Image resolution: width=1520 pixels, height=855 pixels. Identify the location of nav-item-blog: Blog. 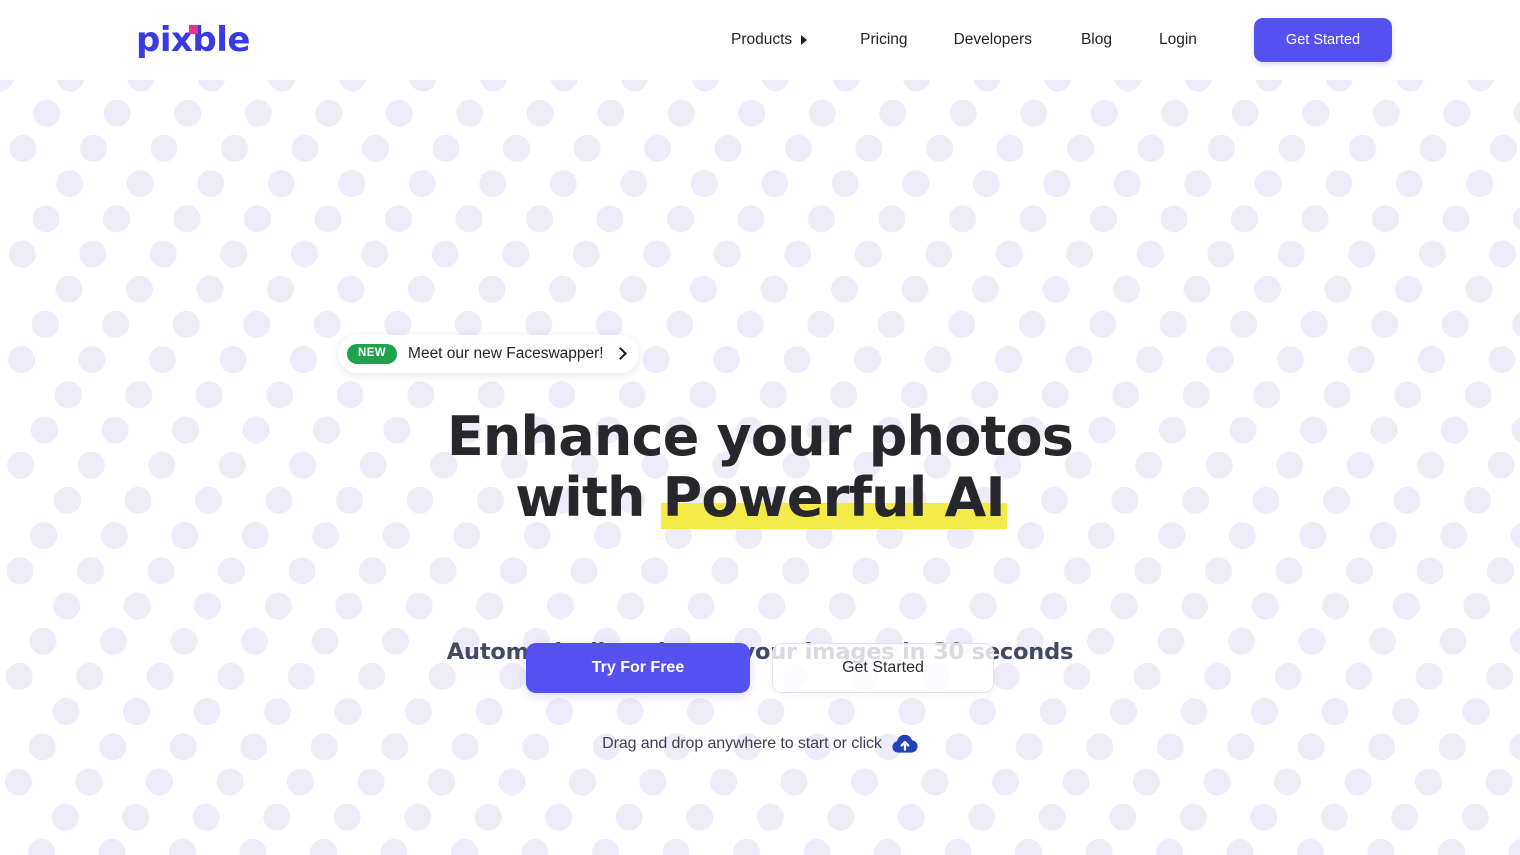
(1096, 40).